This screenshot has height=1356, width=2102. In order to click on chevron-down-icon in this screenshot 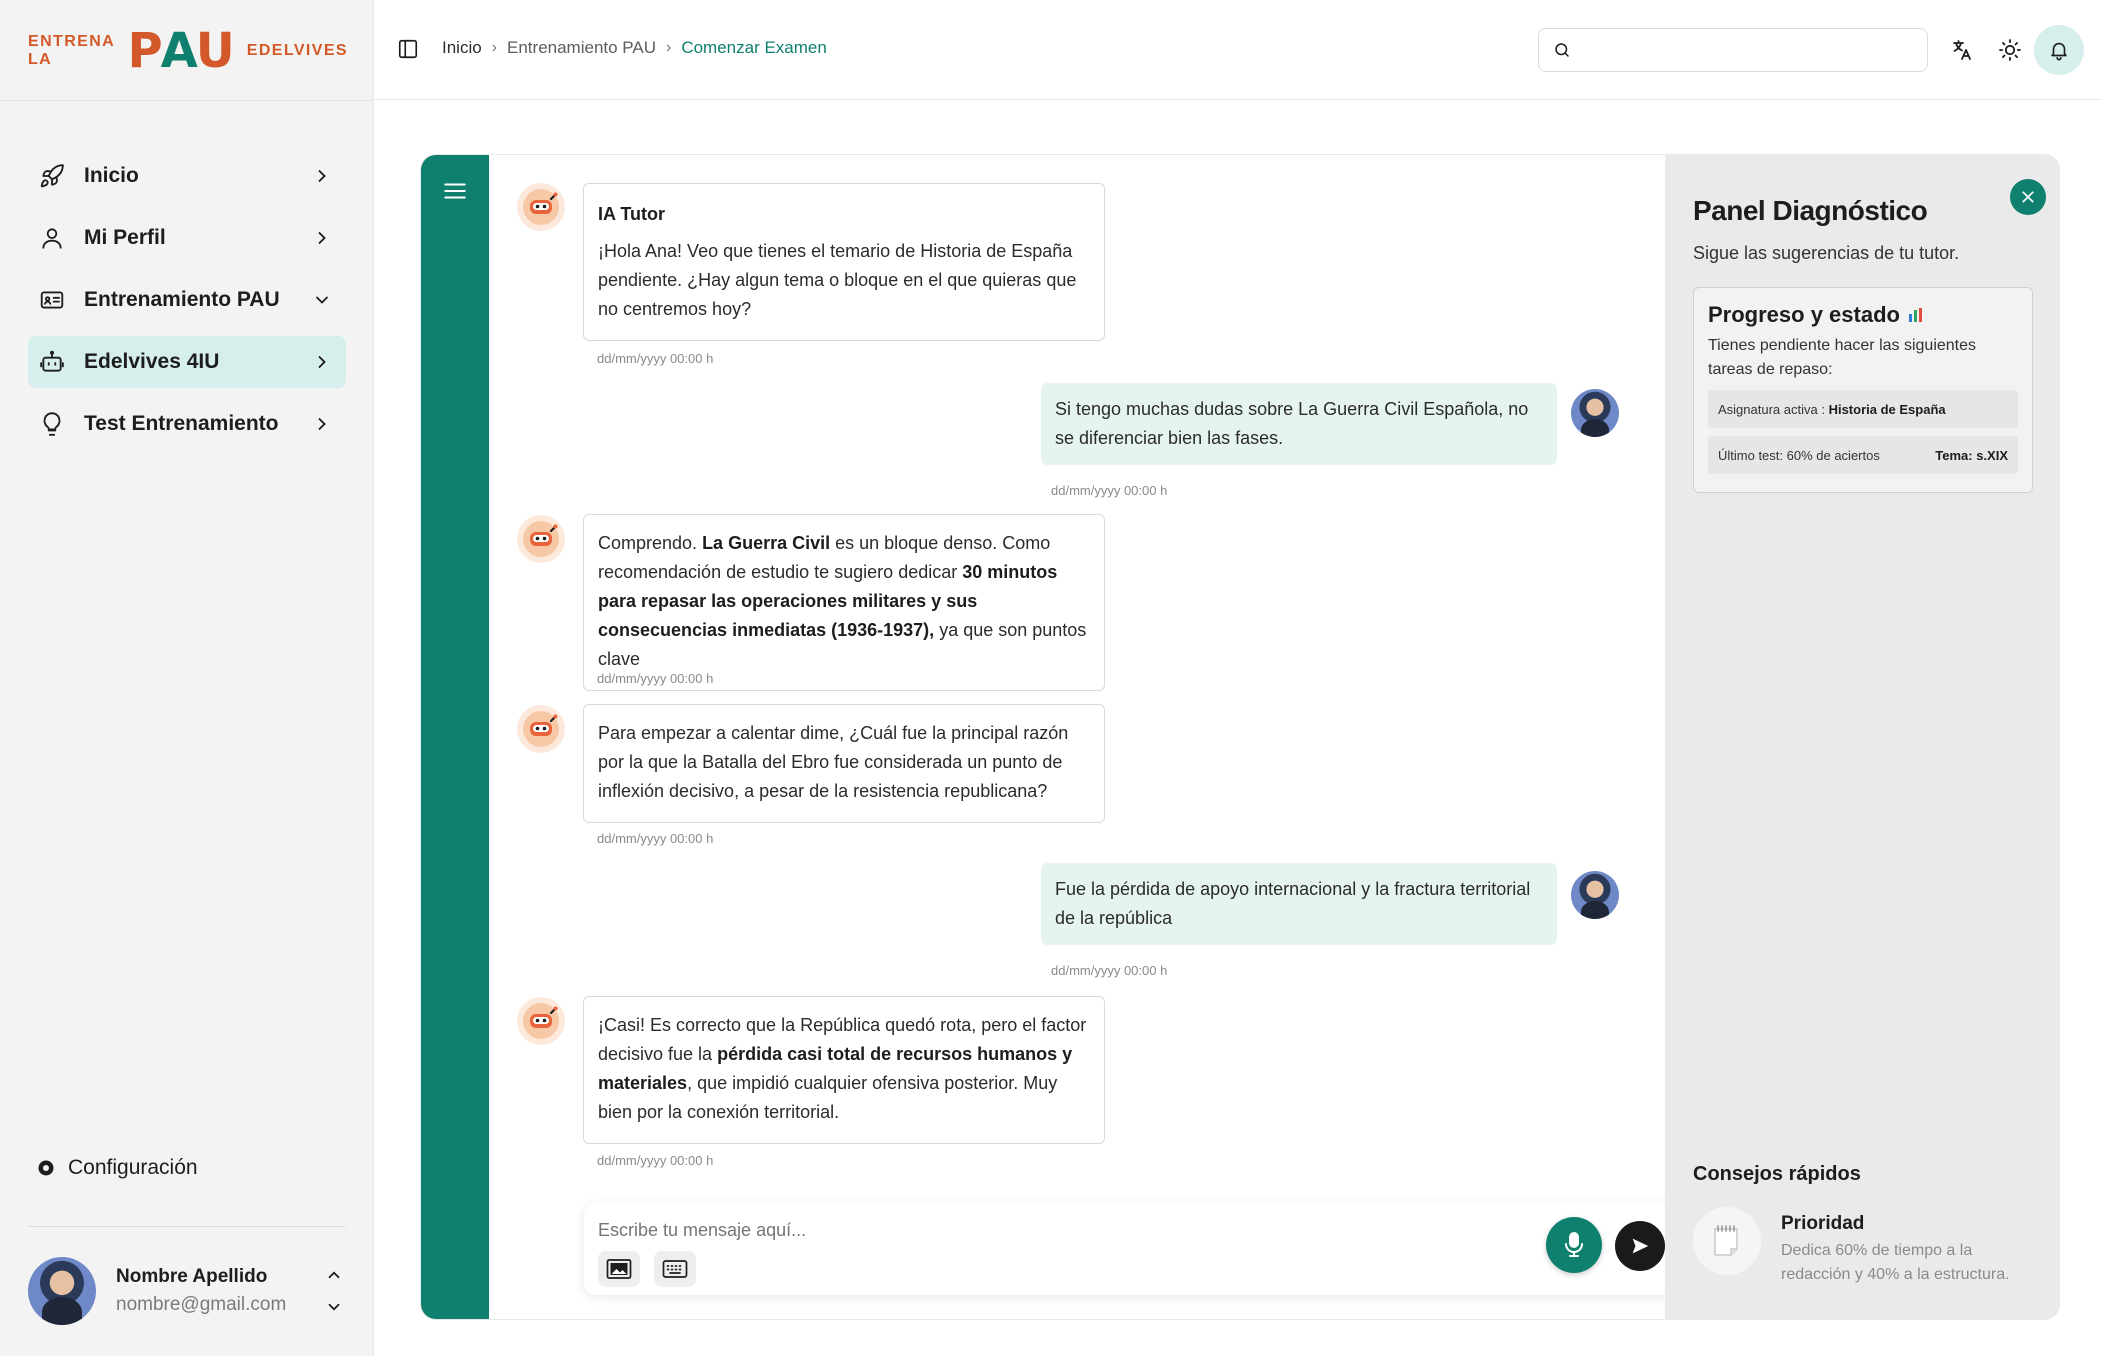, I will do `click(334, 1307)`.